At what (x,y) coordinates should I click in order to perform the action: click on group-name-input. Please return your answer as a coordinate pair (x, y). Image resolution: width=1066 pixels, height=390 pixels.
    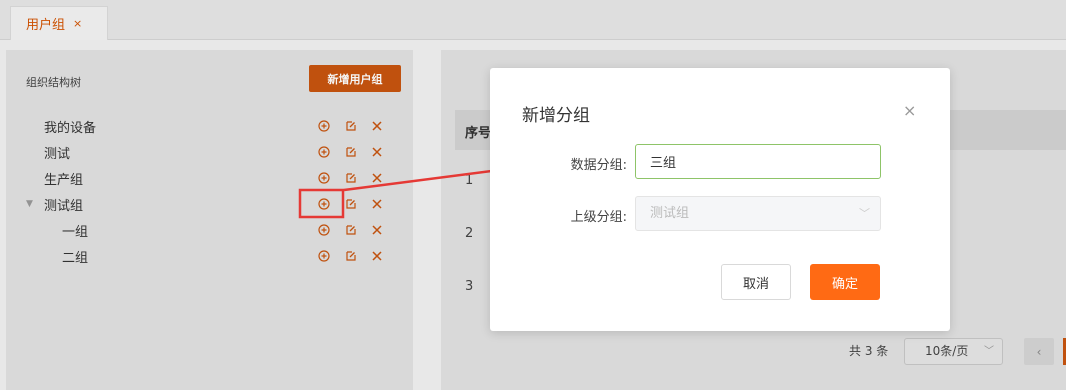
    Looking at the image, I should click on (758, 161).